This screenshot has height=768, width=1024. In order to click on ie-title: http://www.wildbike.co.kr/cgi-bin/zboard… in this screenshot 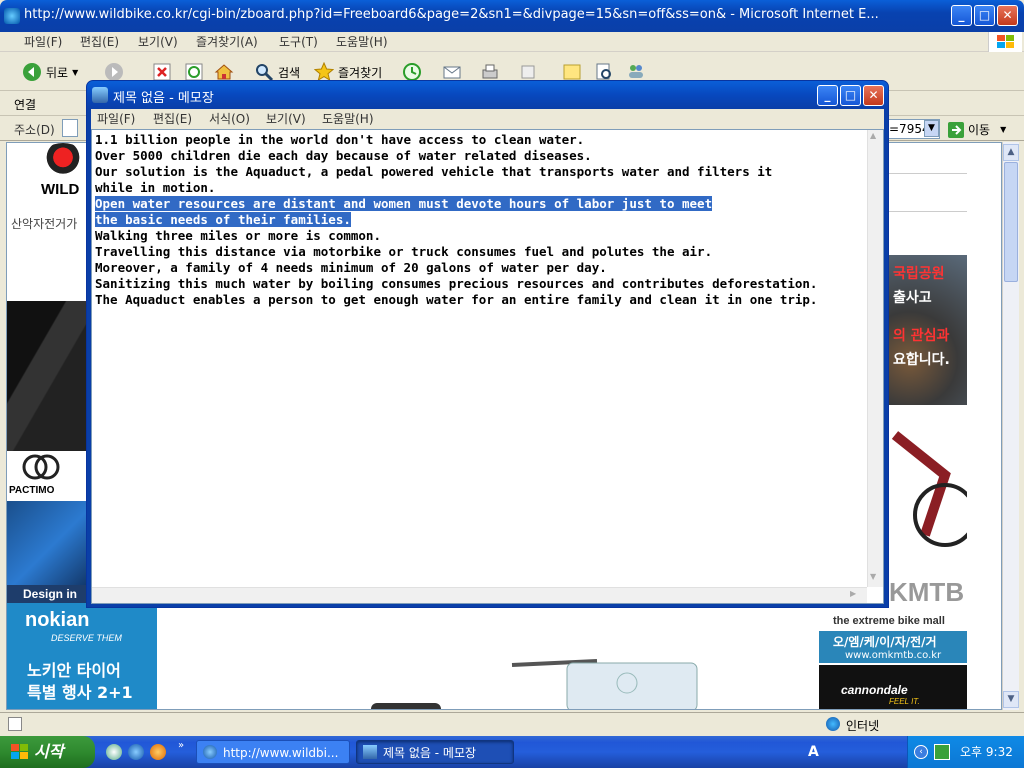, I will do `click(451, 14)`.